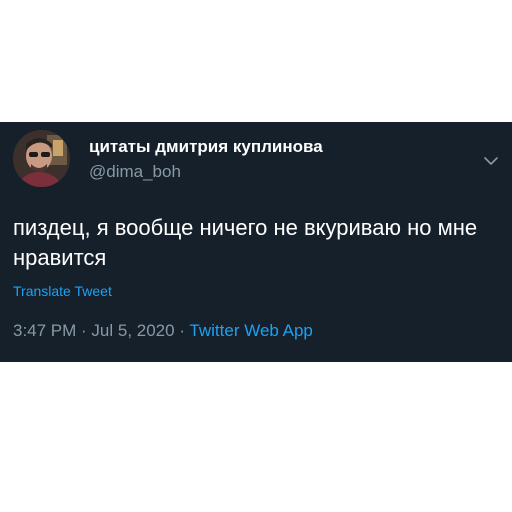  Describe the element at coordinates (250, 330) in the screenshot. I see `tweet-source-link: Twitter Web App` at that location.